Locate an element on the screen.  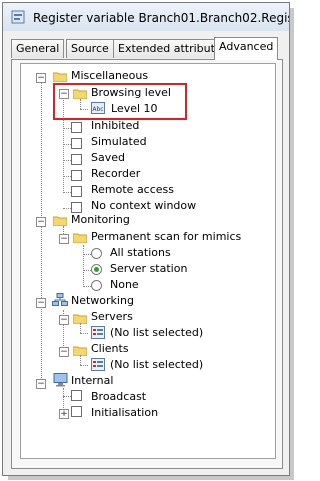
all-stations-label: All stations is located at coordinates (140, 252).